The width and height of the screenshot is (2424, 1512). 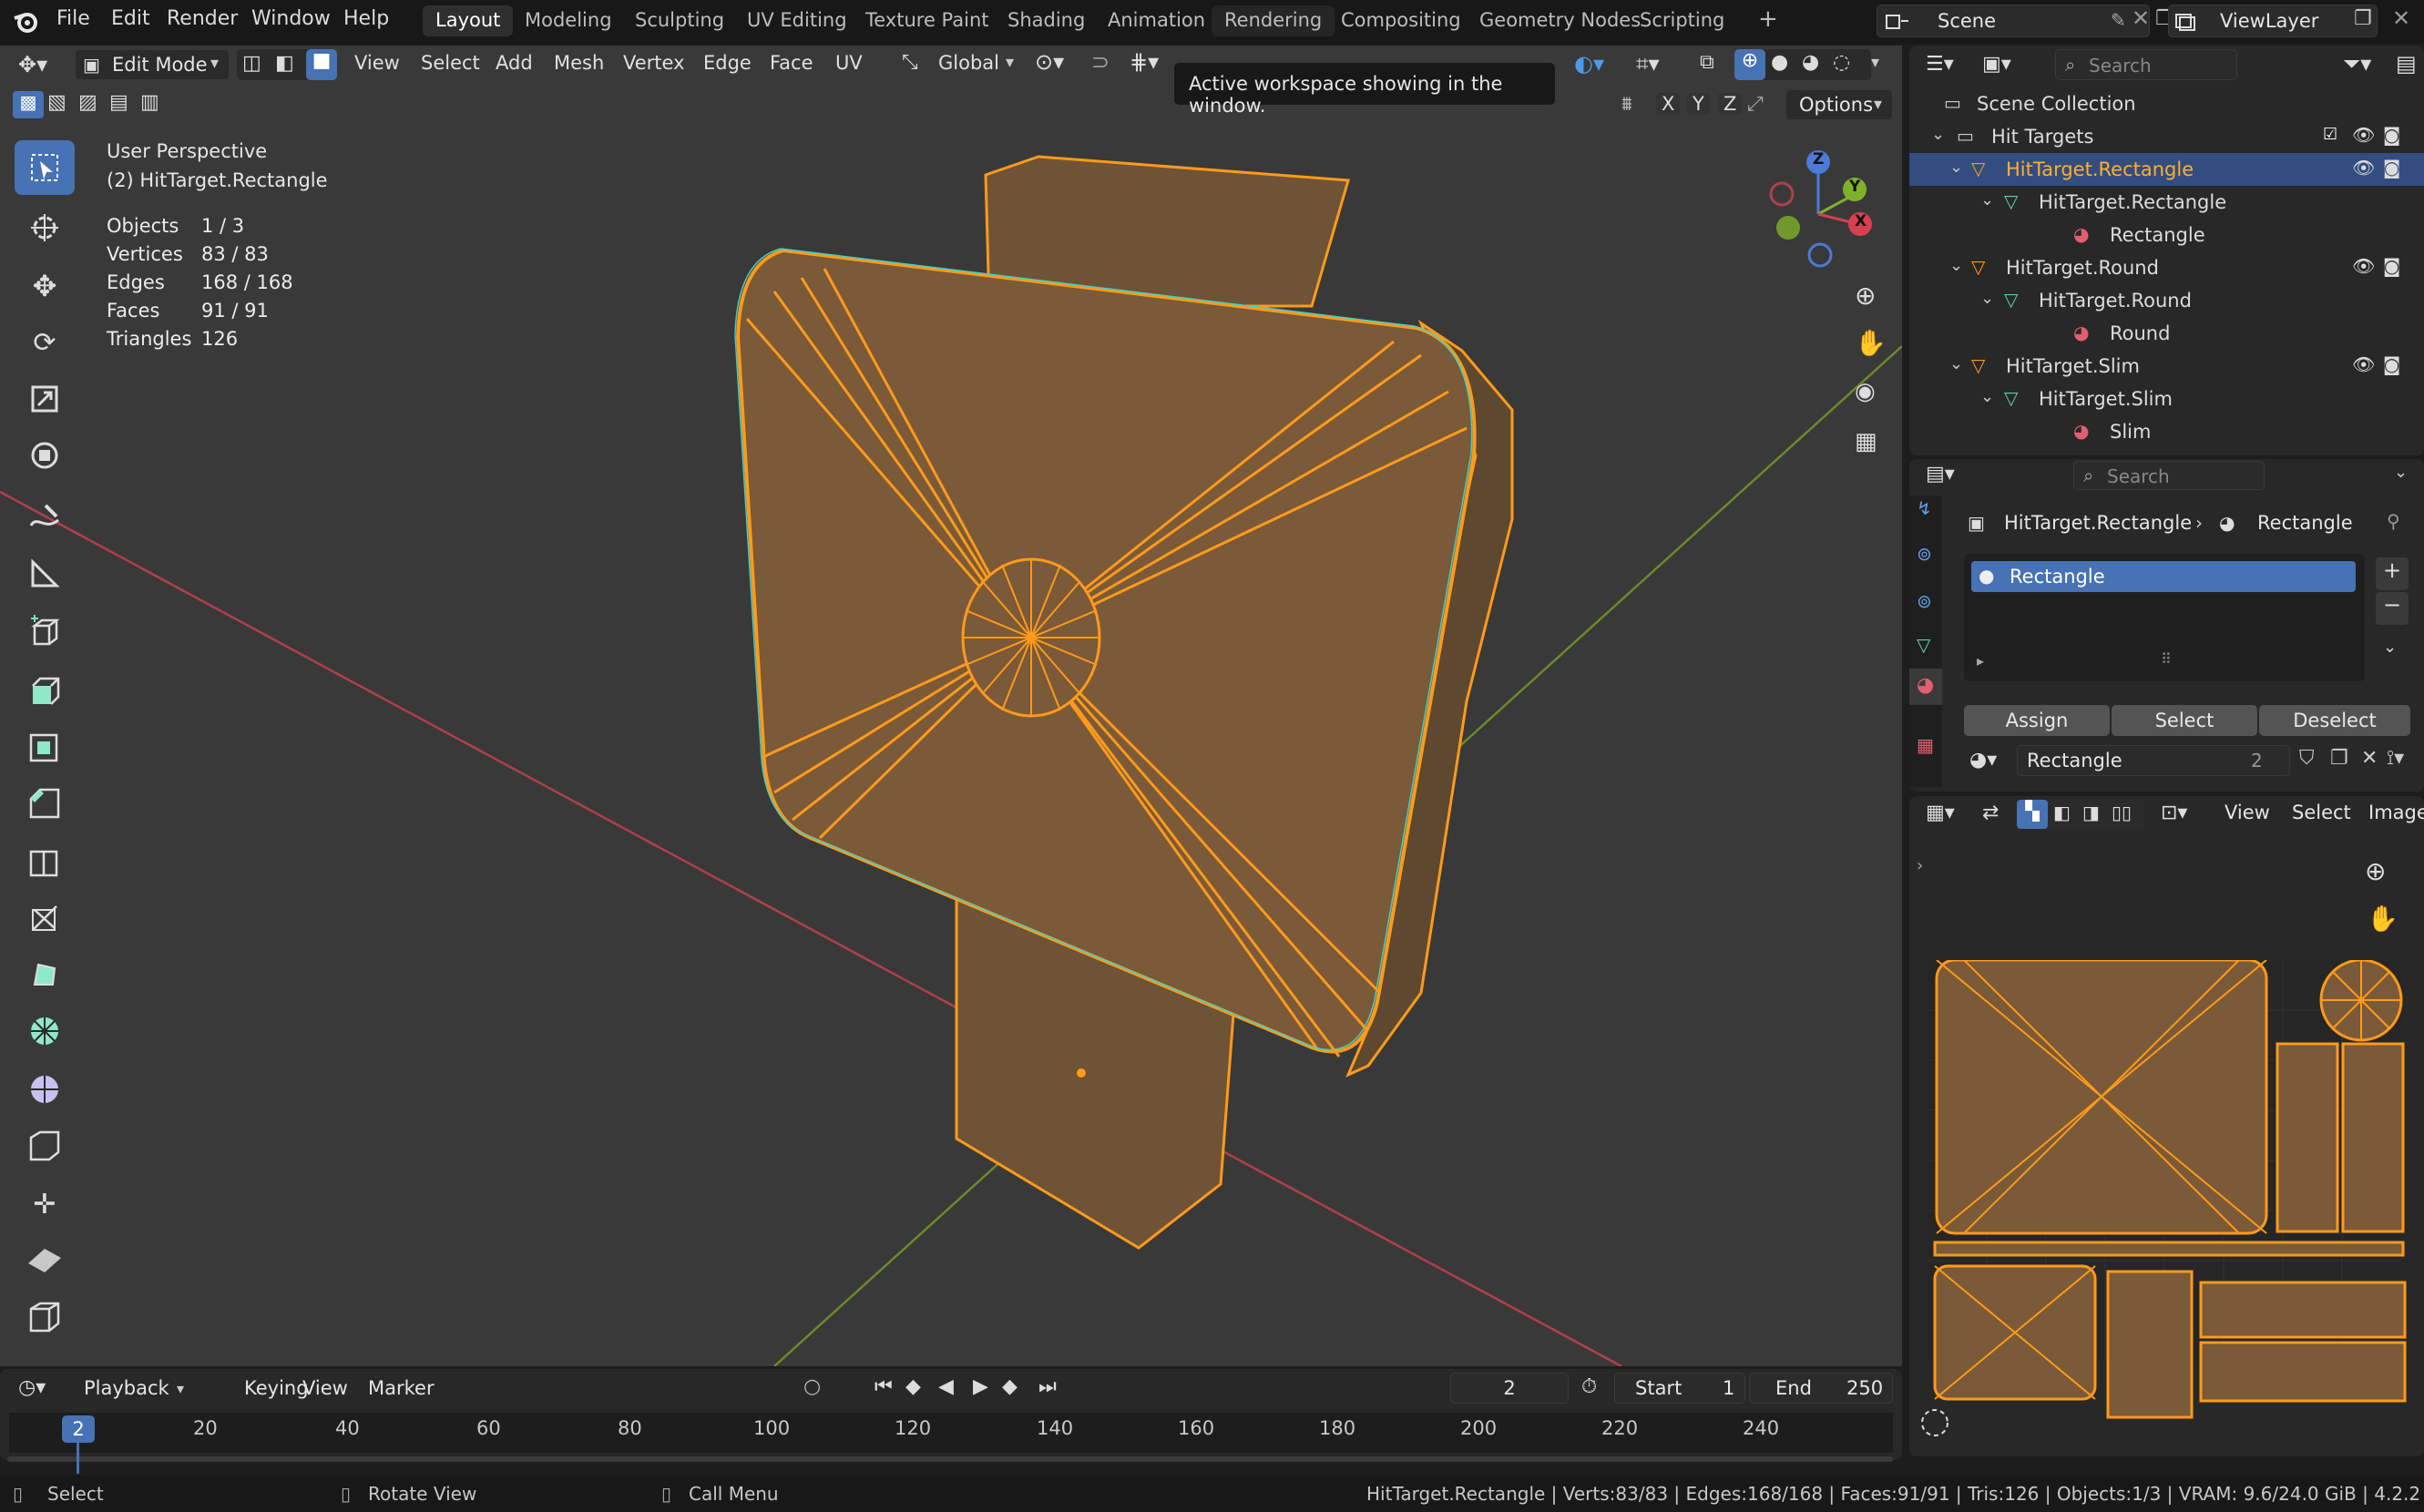 What do you see at coordinates (797, 20) in the screenshot?
I see `tab-uv-editing: UV Editing` at bounding box center [797, 20].